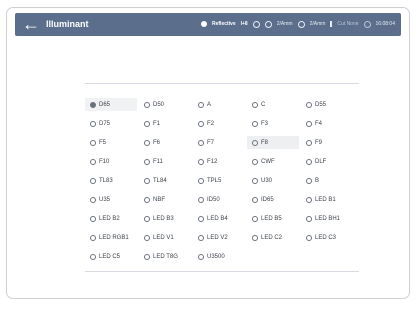 This screenshot has height=309, width=416. Describe the element at coordinates (317, 24) in the screenshot. I see `observer-label-2: 2/Amm` at that location.